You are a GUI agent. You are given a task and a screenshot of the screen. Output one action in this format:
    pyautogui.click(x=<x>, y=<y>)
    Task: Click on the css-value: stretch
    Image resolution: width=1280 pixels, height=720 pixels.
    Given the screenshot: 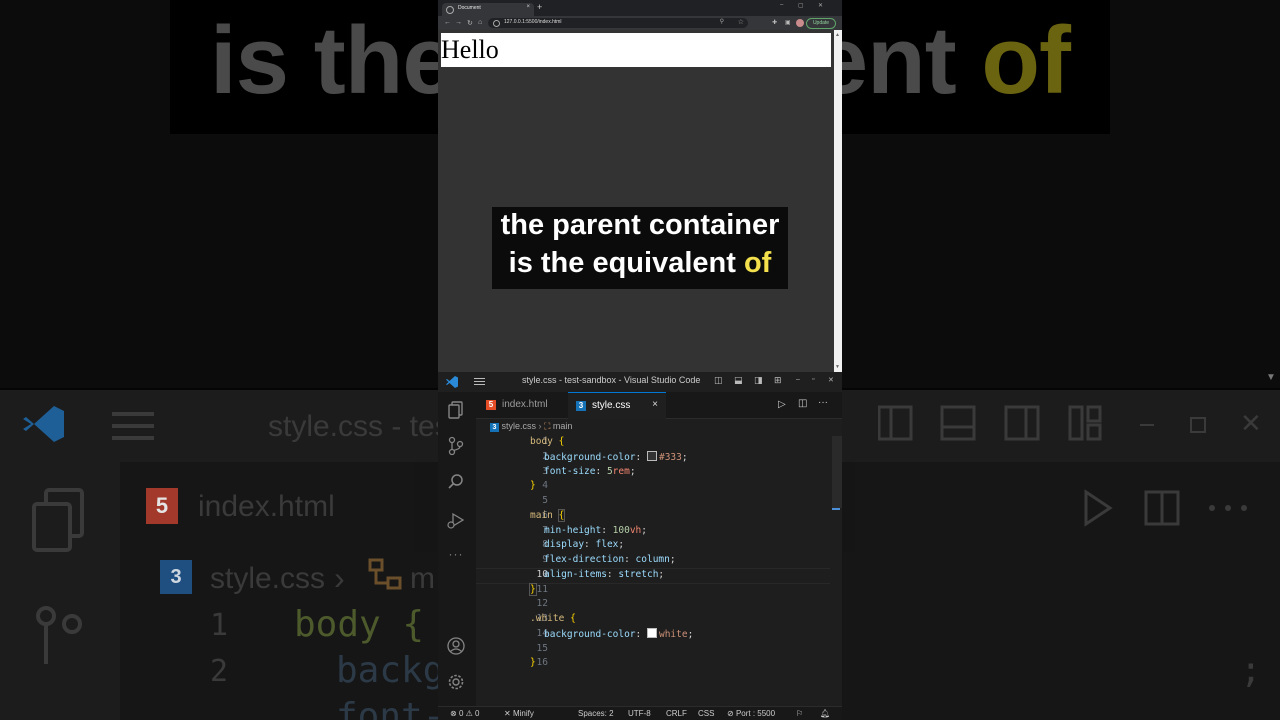 What is the action you would take?
    pyautogui.click(x=638, y=574)
    